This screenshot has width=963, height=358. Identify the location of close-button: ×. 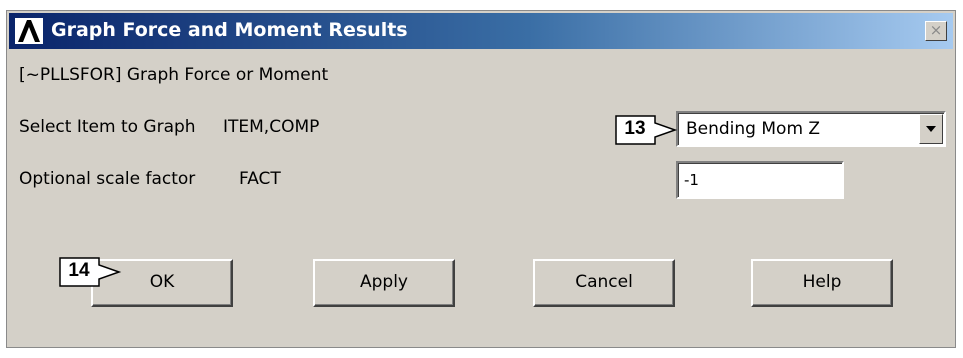
(936, 31).